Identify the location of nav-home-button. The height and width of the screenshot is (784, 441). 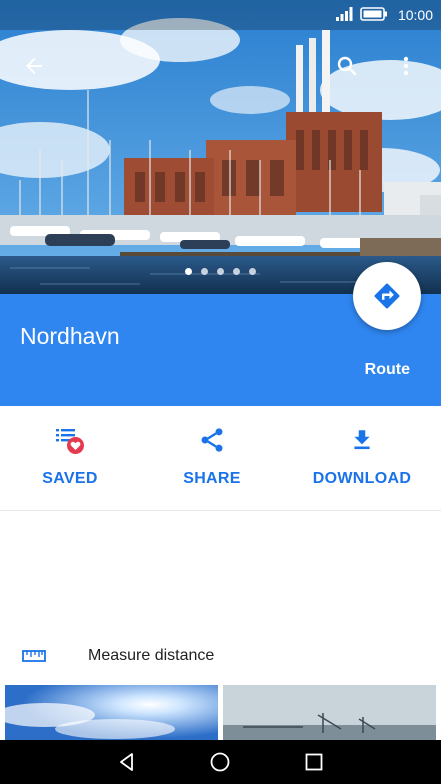
(220, 762).